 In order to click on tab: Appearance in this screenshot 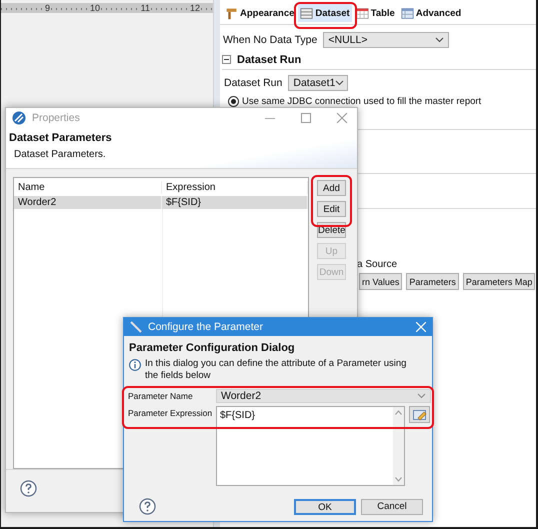, I will do `click(259, 13)`.